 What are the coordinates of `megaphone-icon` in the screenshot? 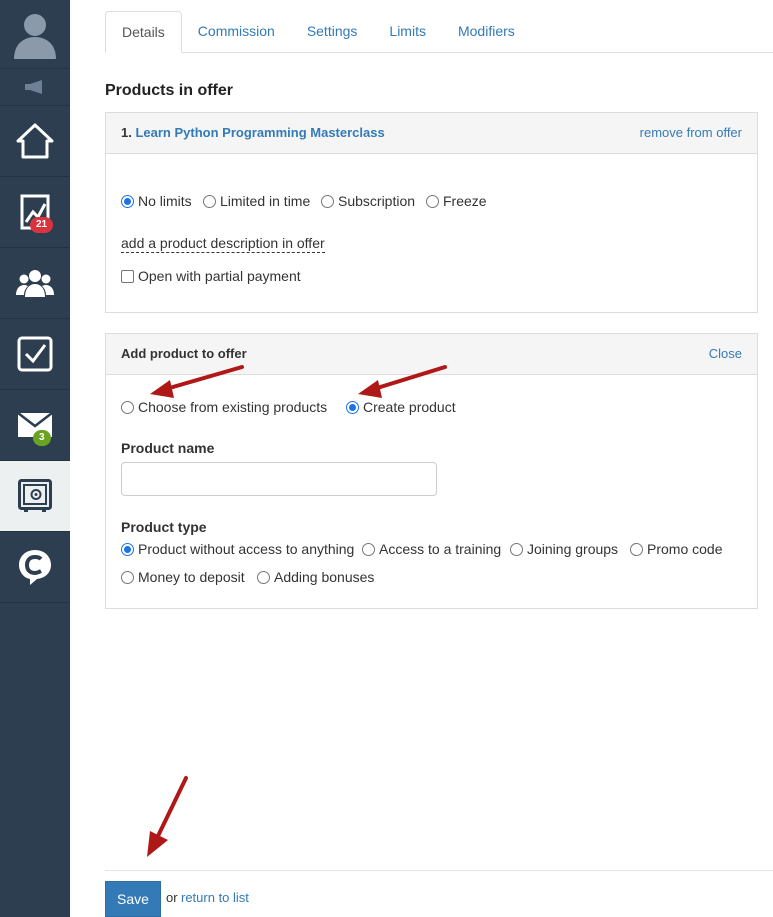 It's located at (33, 87).